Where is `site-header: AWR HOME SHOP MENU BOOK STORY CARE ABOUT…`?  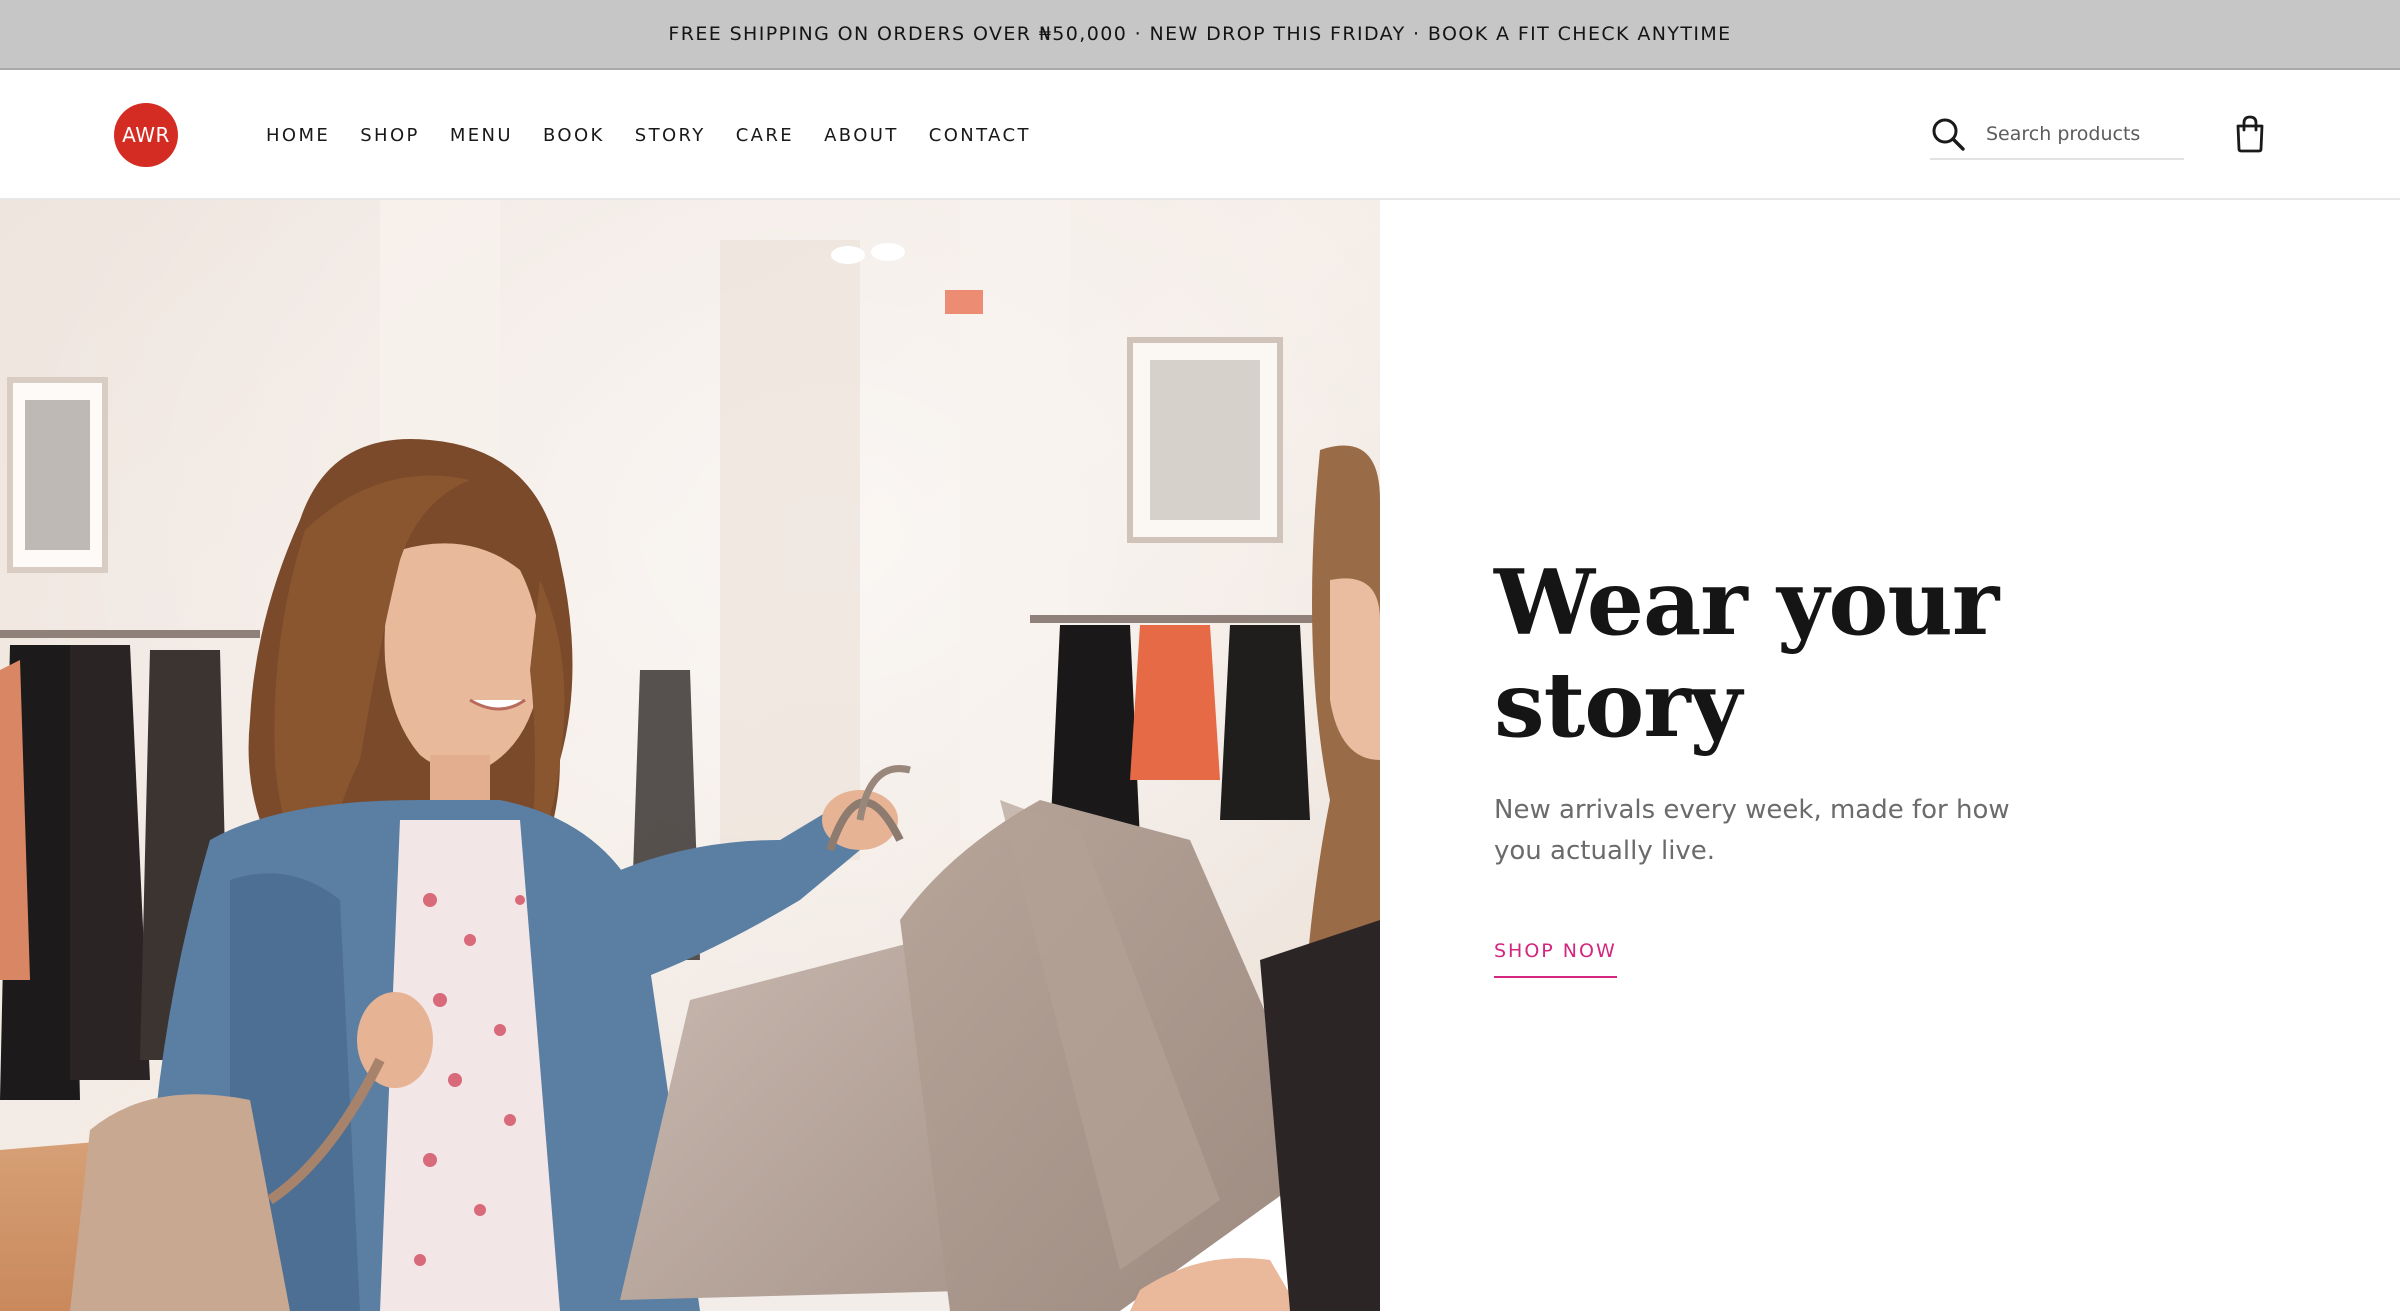 site-header: AWR HOME SHOP MENU BOOK STORY CARE ABOUT… is located at coordinates (1200, 135).